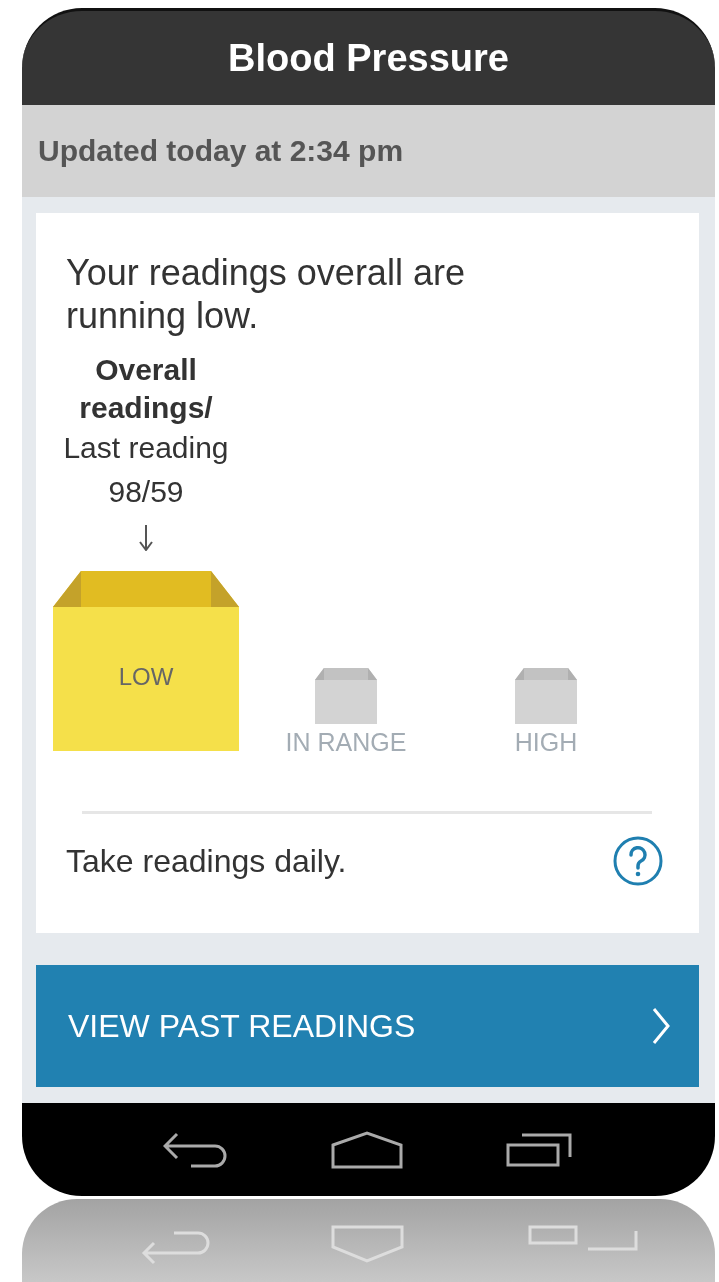 The width and height of the screenshot is (719, 1282). What do you see at coordinates (206, 861) in the screenshot?
I see `advice-text: Take readings daily.` at bounding box center [206, 861].